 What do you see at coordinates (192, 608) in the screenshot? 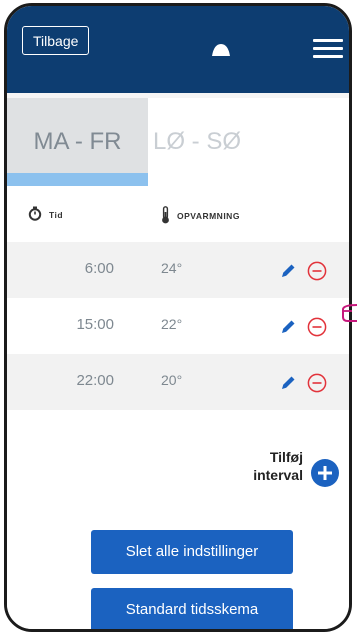
I see `default-schedule-button: Standard tidsskema` at bounding box center [192, 608].